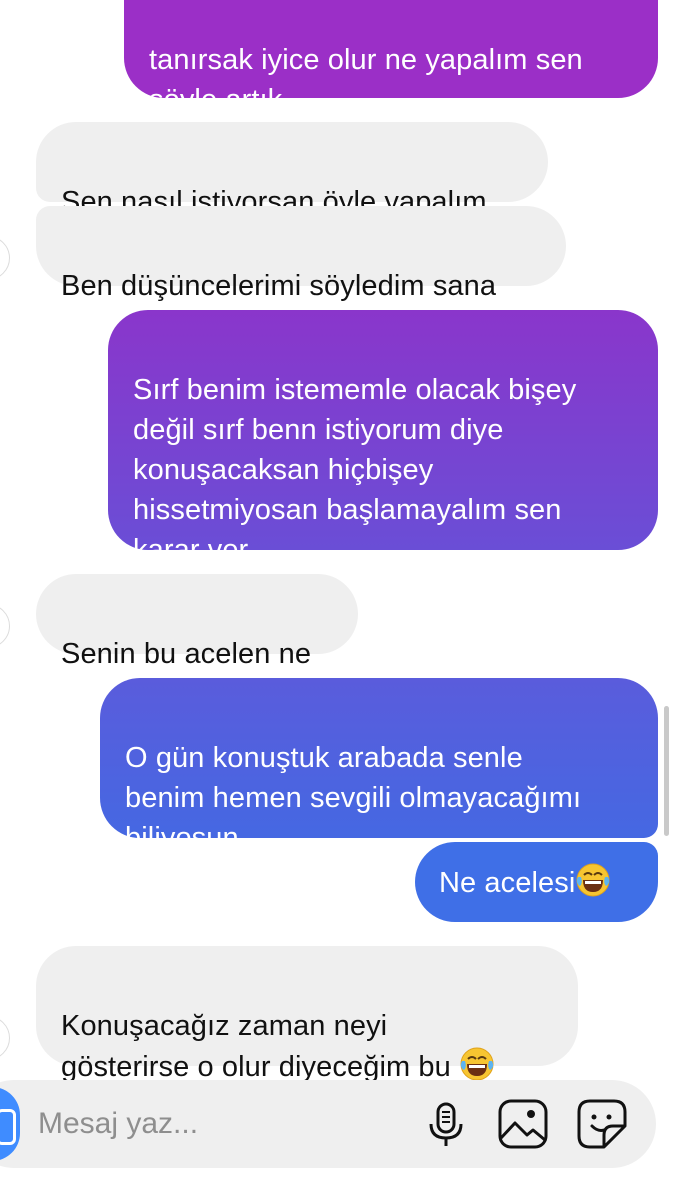 This screenshot has width=674, height=1184. Describe the element at coordinates (8, 1127) in the screenshot. I see `camera-icon` at that location.